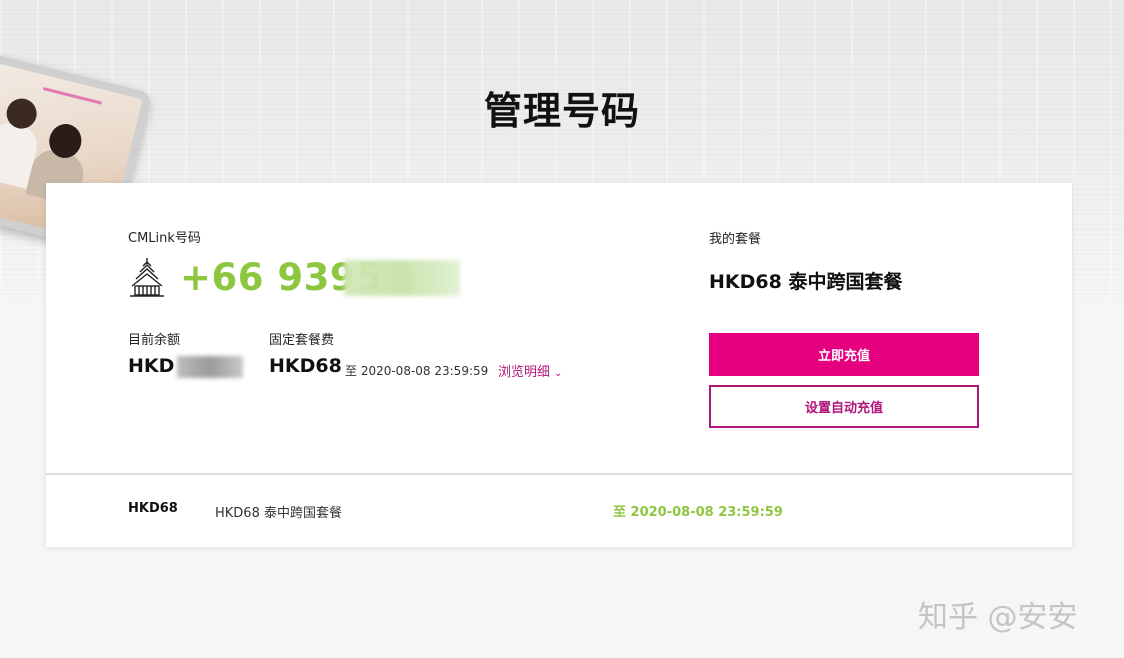 Image resolution: width=1124 pixels, height=658 pixels. I want to click on section-divider, so click(559, 474).